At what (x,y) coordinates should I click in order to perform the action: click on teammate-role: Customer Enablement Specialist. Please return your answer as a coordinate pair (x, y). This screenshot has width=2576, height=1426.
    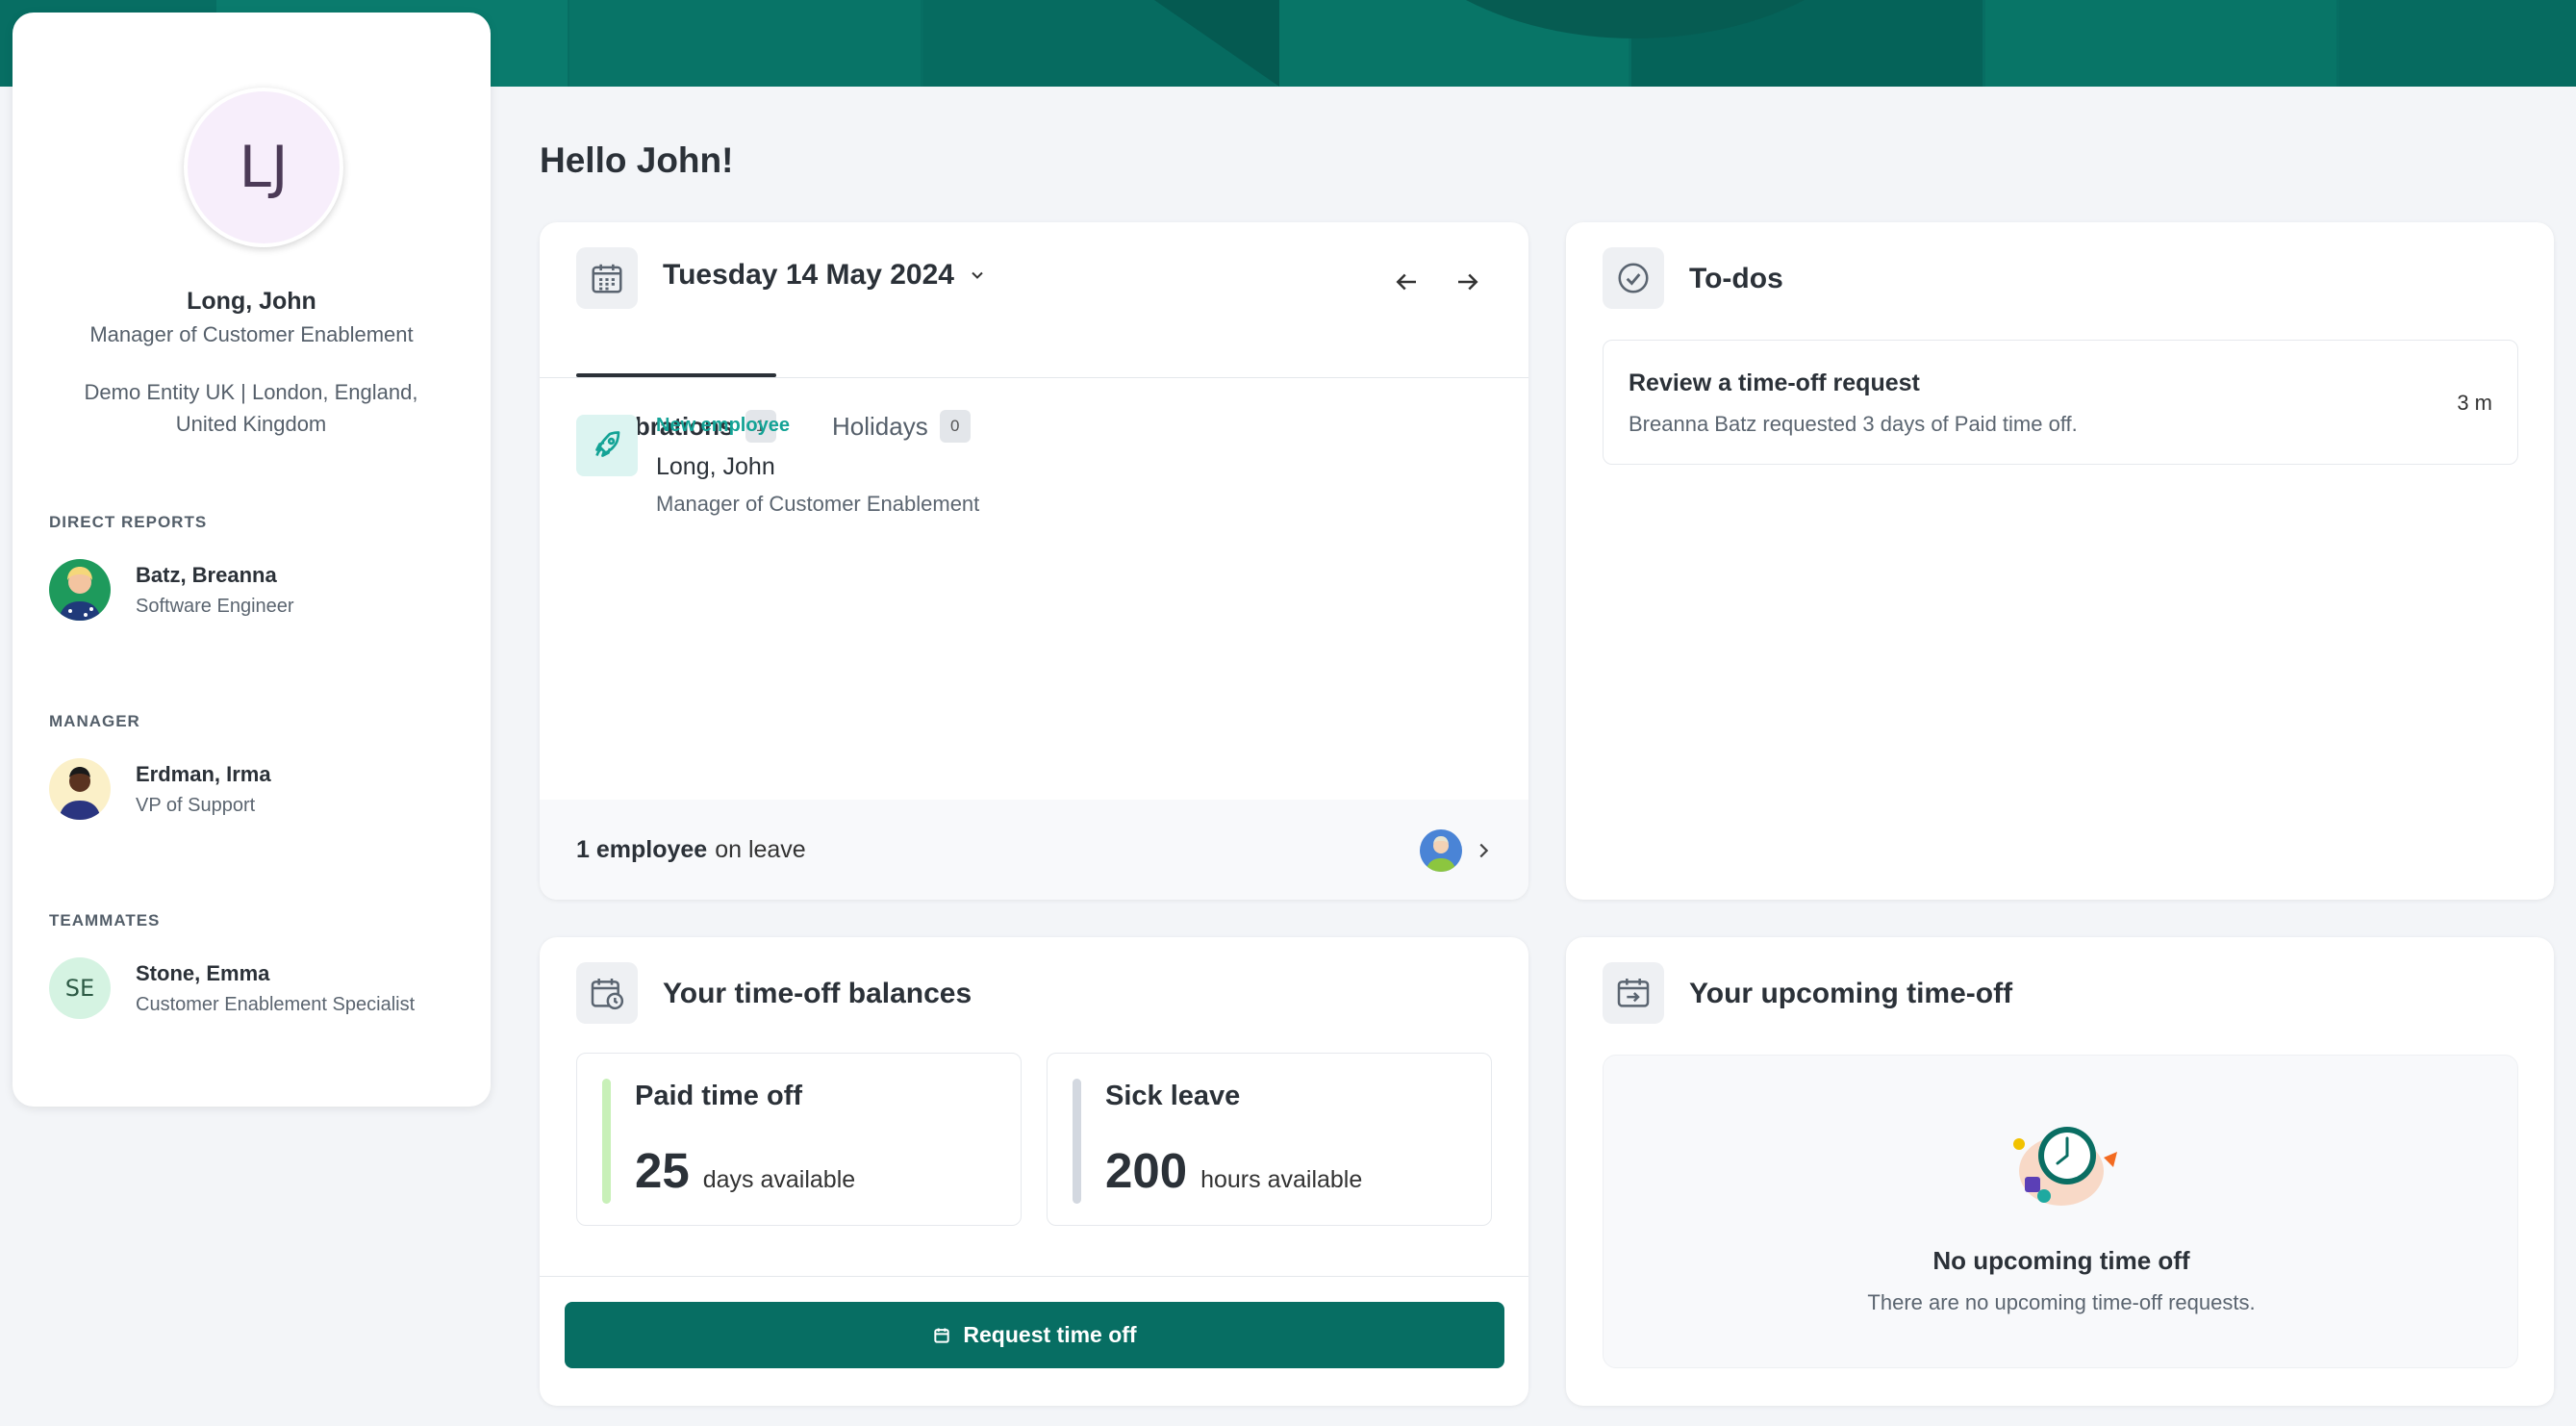
    Looking at the image, I should click on (276, 1004).